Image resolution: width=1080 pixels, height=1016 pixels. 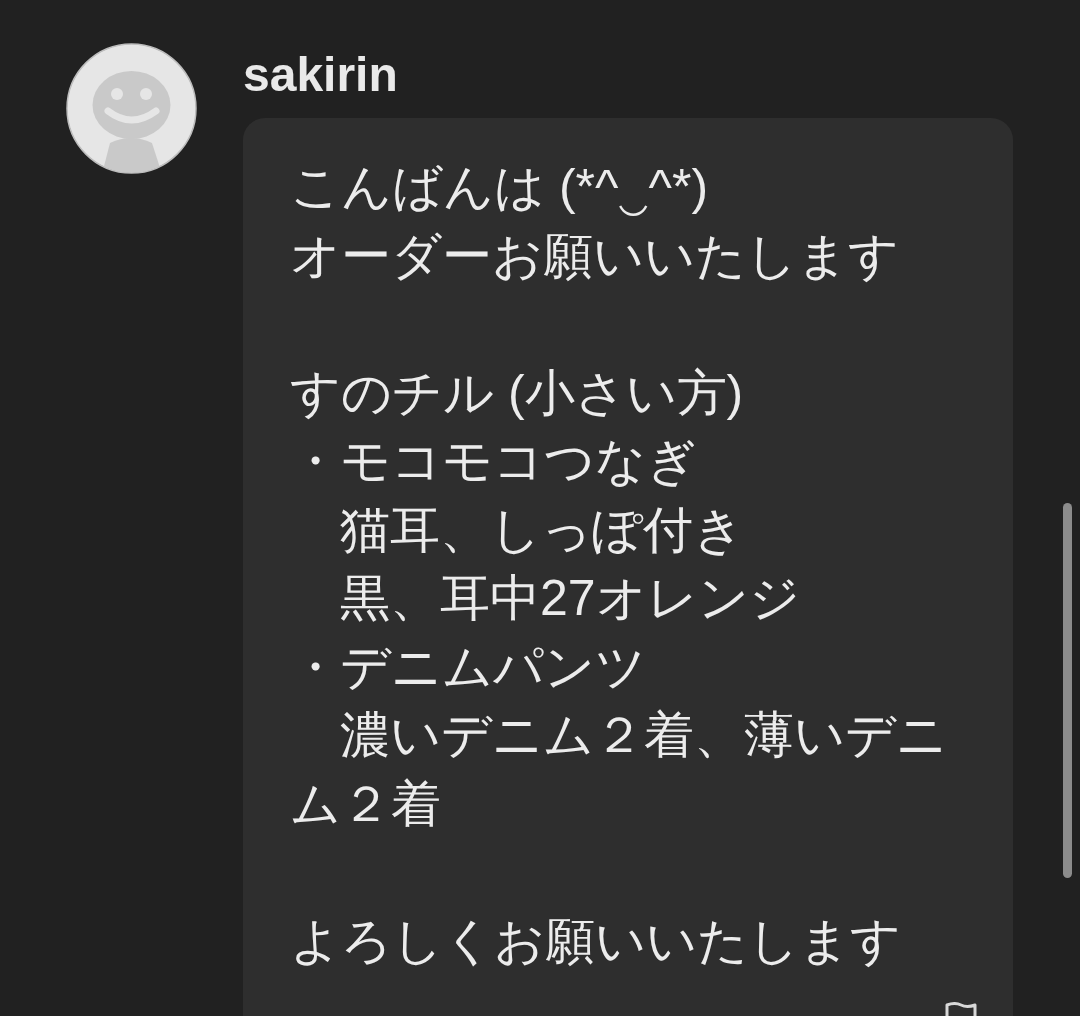 What do you see at coordinates (494, 461) in the screenshot?
I see `message-line: ・モコモコつなぎ` at bounding box center [494, 461].